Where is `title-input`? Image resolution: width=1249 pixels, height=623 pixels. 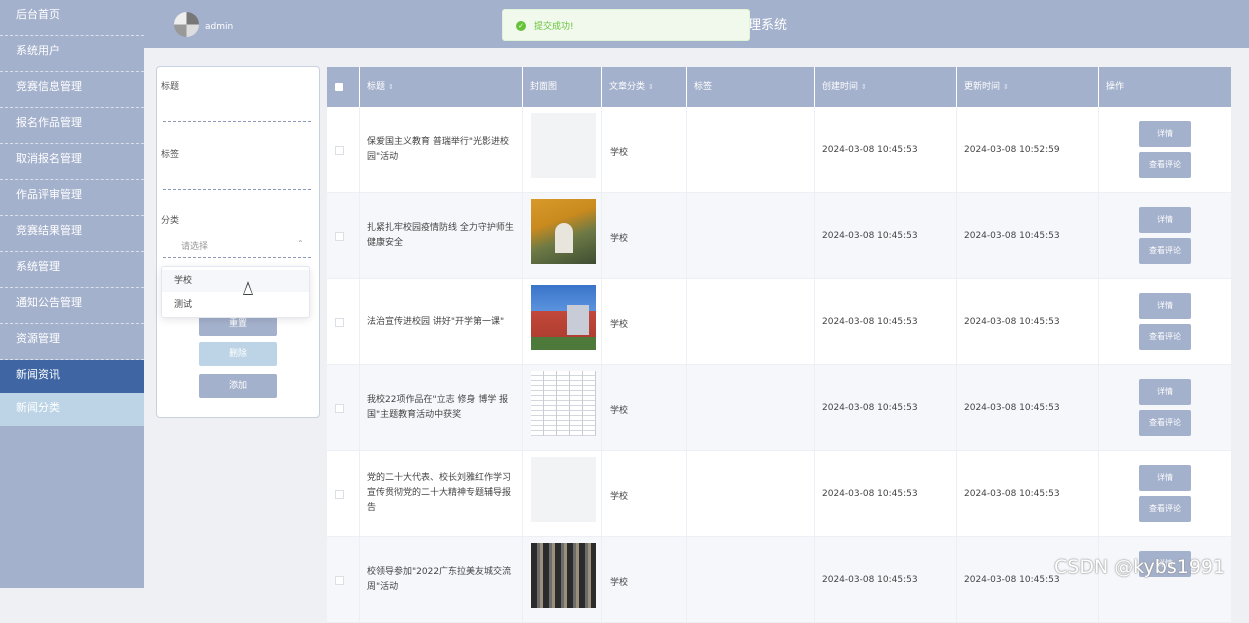 title-input is located at coordinates (237, 121).